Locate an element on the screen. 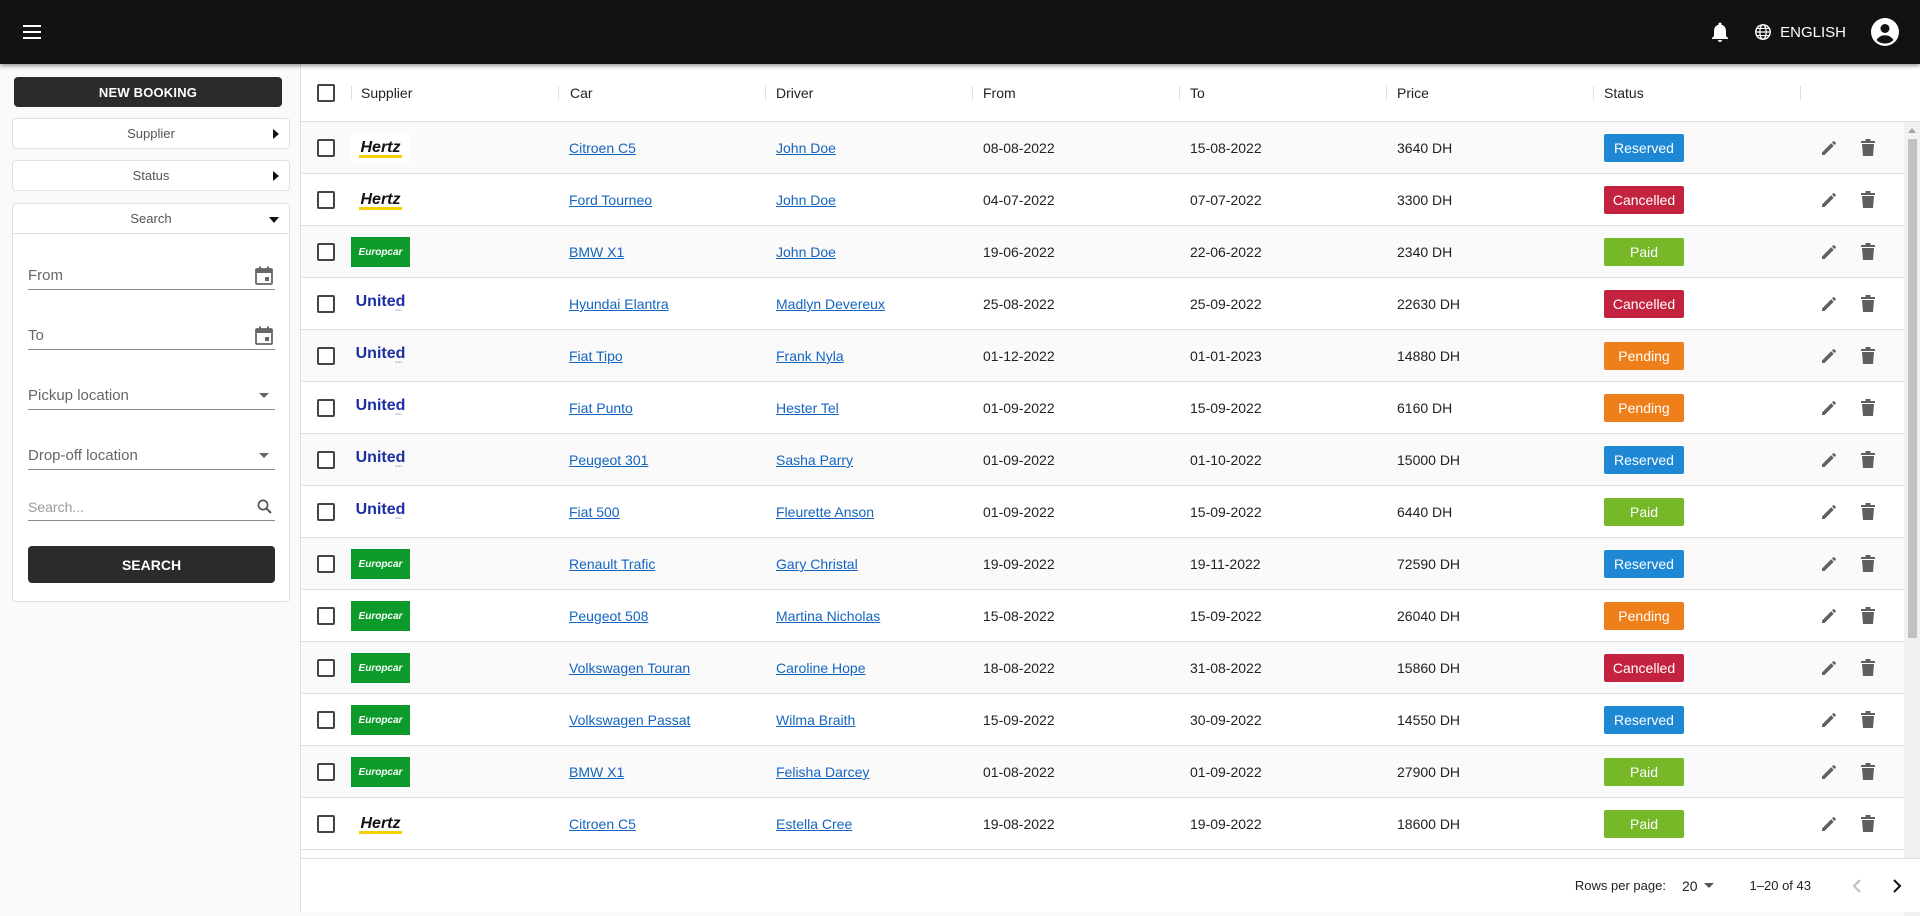 The height and width of the screenshot is (916, 1920). driver-link: Felisha Darcey is located at coordinates (822, 772).